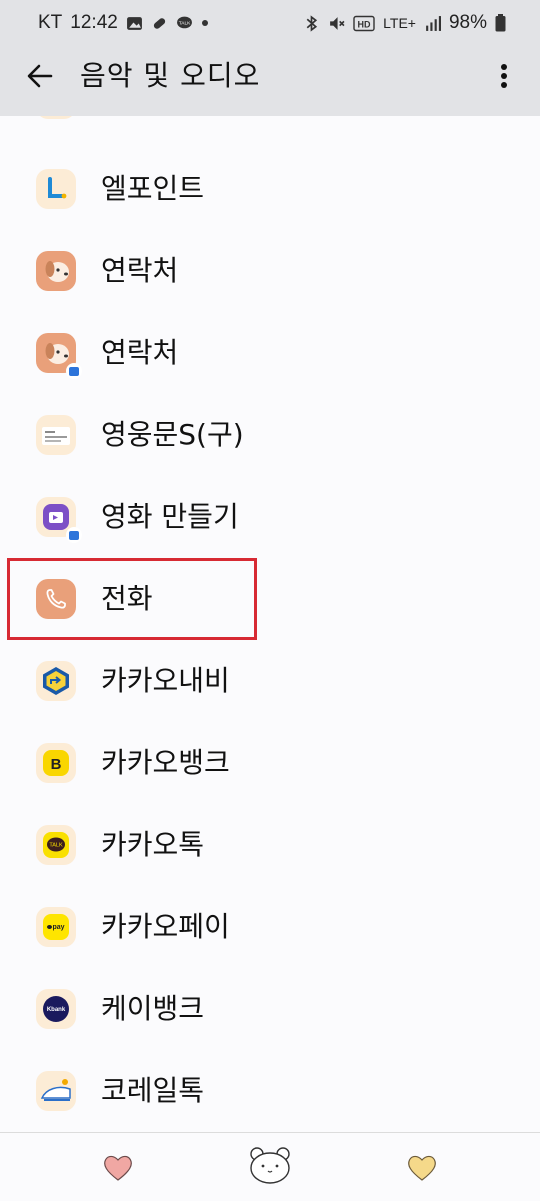 The height and width of the screenshot is (1201, 540). I want to click on back-button, so click(40, 76).